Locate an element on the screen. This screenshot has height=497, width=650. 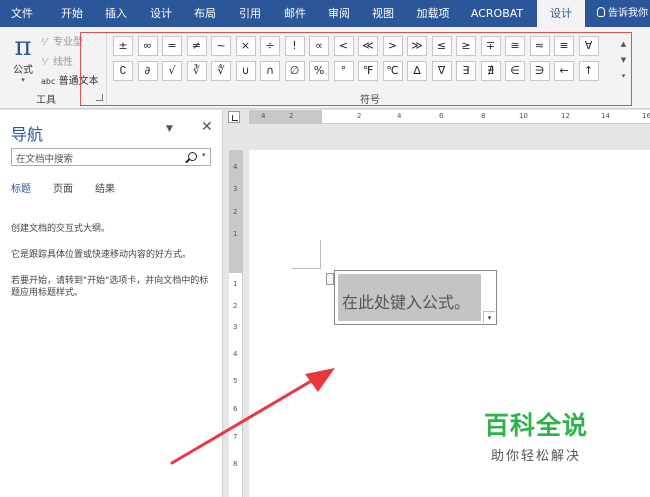
tab-insert: 插入 is located at coordinates (116, 13).